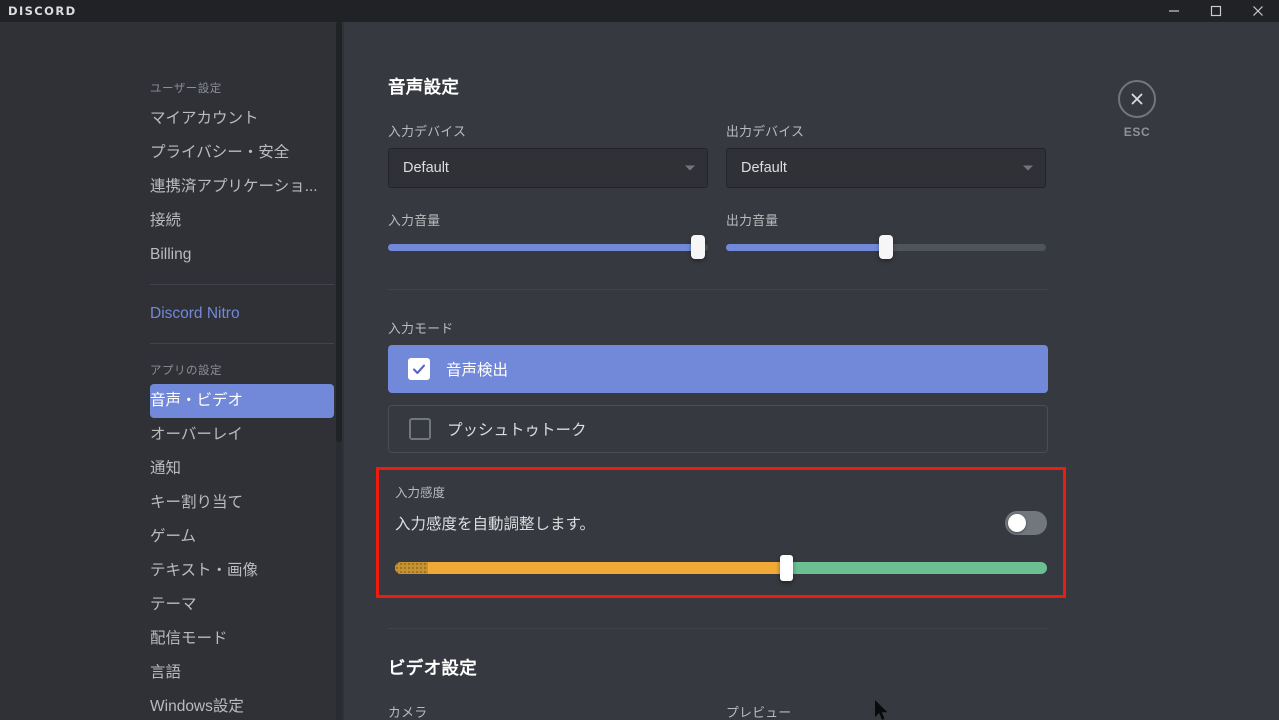  What do you see at coordinates (186, 371) in the screenshot?
I see `sidebar-header-app-settings: アプリの設定` at bounding box center [186, 371].